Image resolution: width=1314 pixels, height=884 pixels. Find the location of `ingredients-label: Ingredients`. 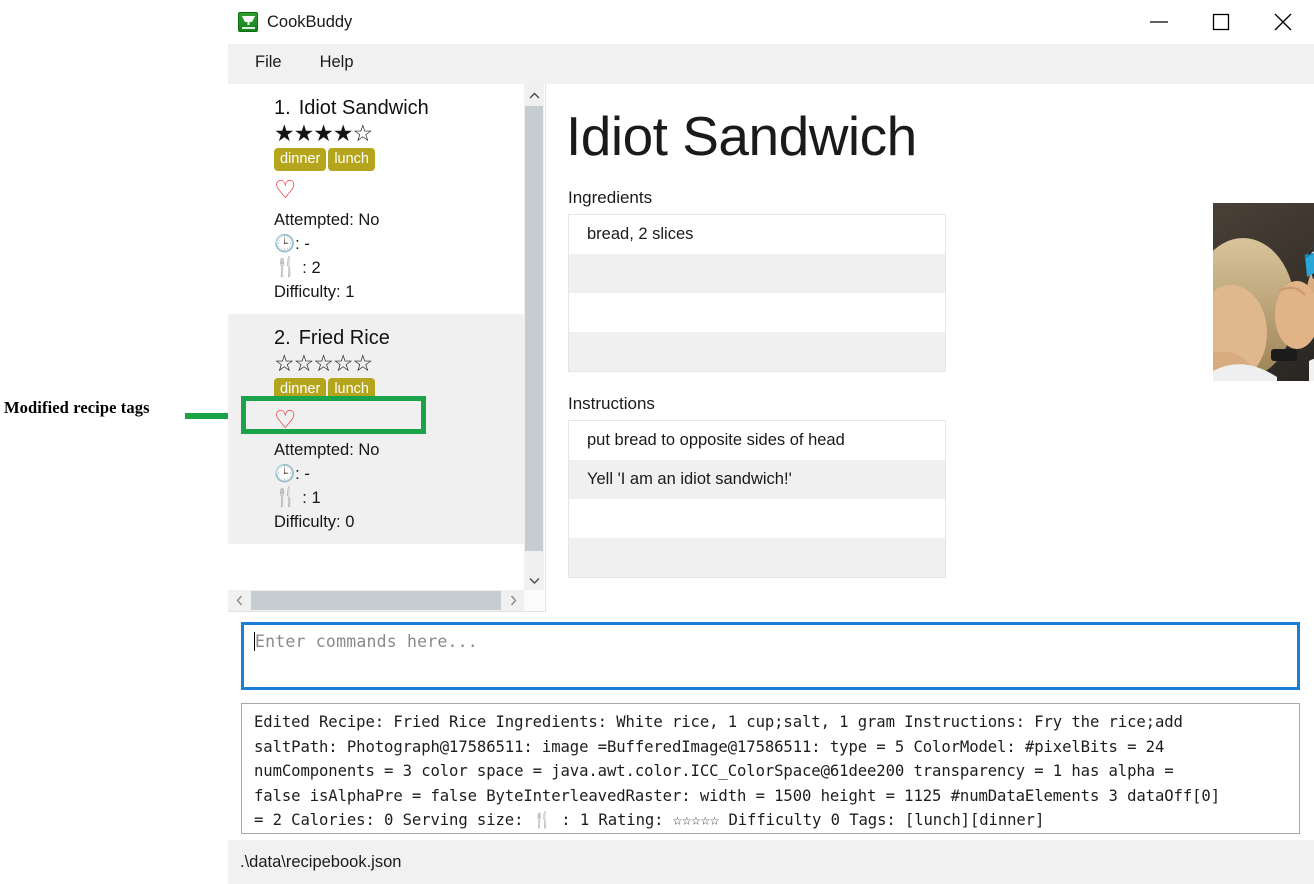

ingredients-label: Ingredients is located at coordinates (610, 197).